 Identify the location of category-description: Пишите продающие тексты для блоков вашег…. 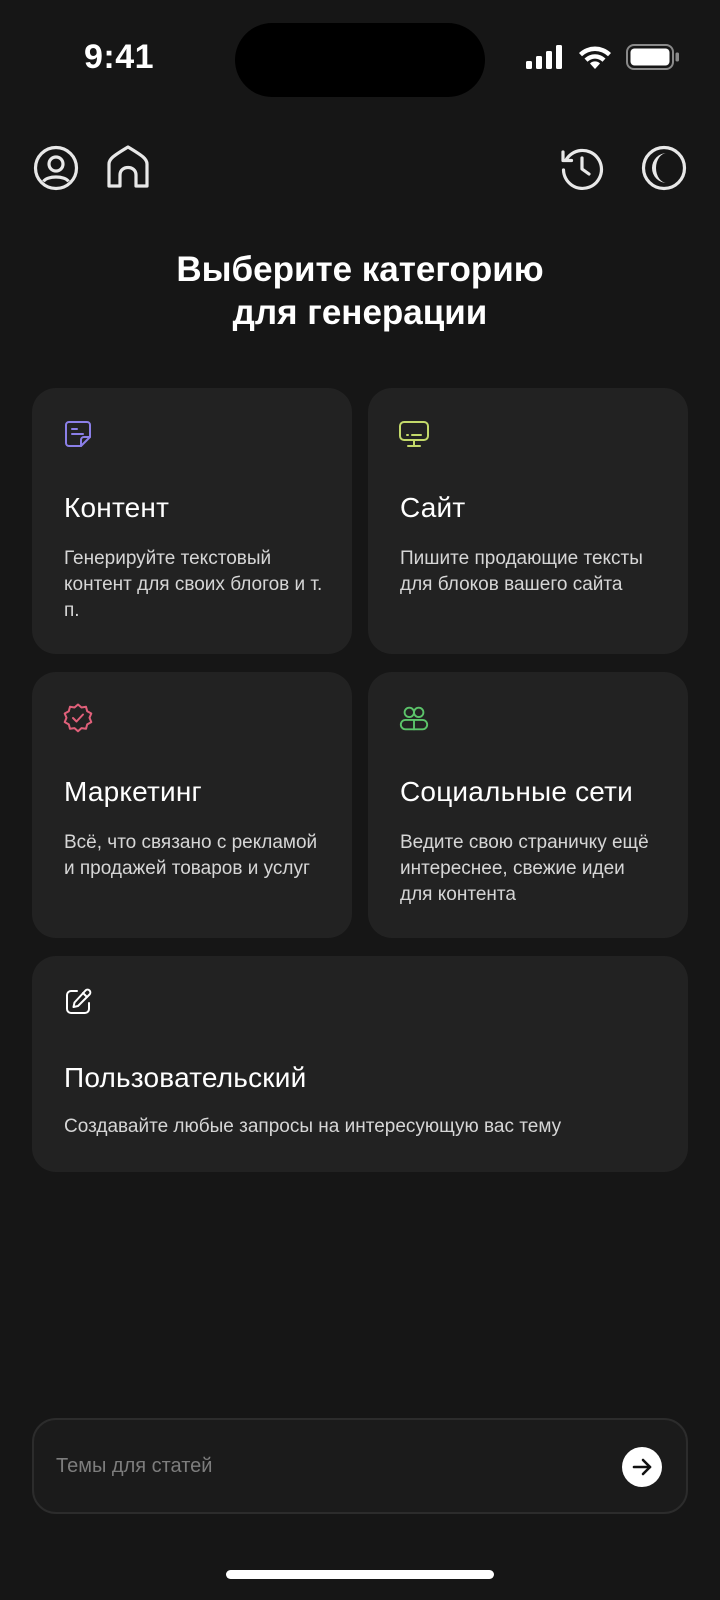
(521, 571).